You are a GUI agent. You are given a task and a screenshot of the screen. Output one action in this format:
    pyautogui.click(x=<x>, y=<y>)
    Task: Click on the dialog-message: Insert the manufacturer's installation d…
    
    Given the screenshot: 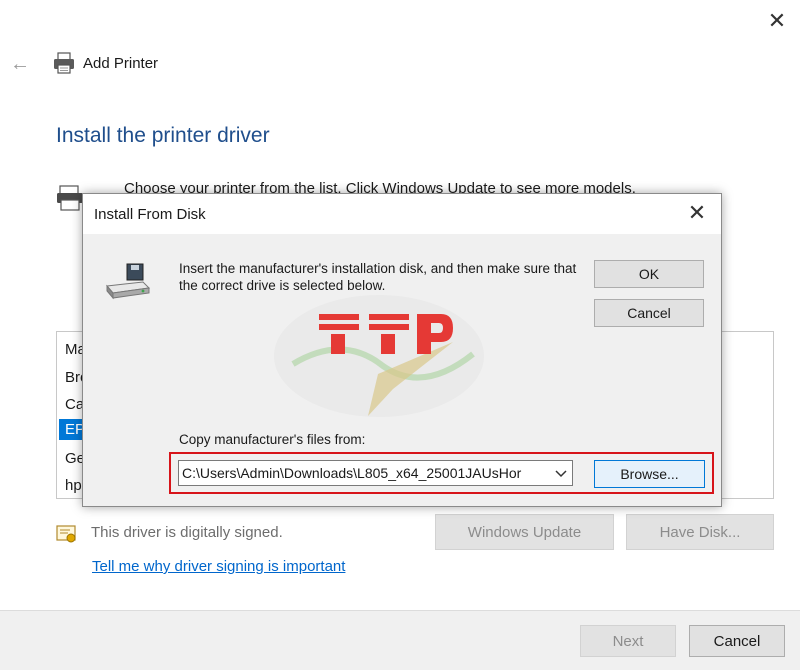 What is the action you would take?
    pyautogui.click(x=378, y=277)
    